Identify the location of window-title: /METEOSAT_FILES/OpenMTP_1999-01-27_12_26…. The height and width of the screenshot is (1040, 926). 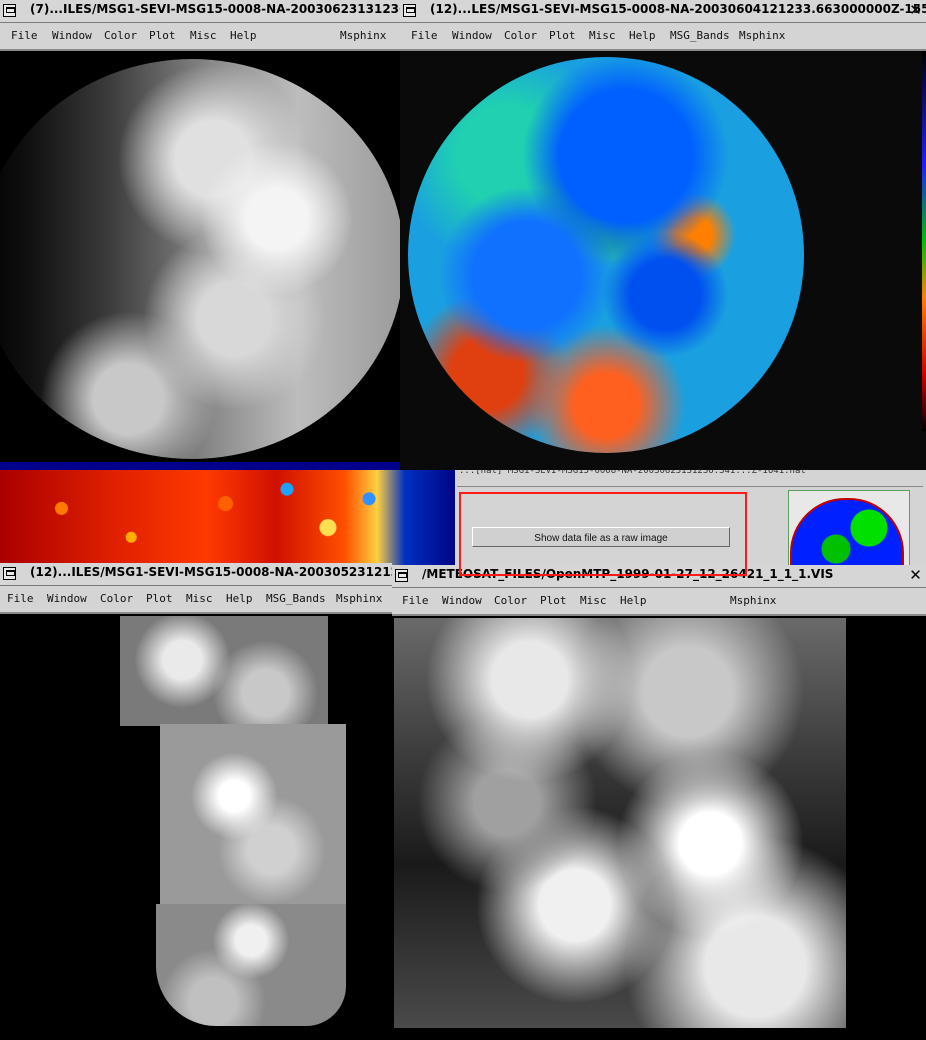
(628, 574).